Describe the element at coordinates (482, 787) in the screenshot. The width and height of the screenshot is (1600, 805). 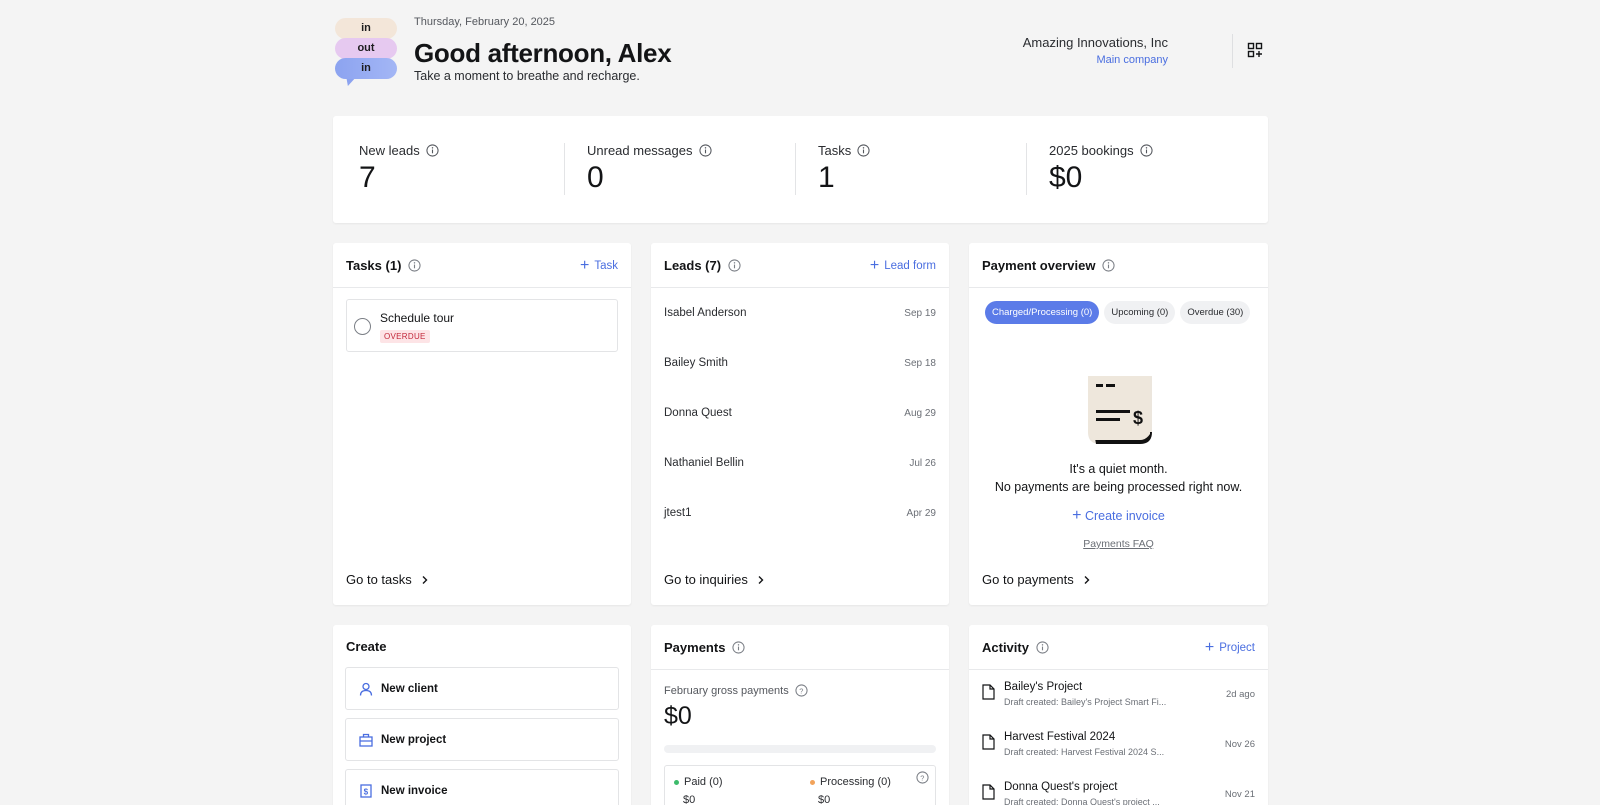
I see `new-invoice-button: $ New invoice` at that location.